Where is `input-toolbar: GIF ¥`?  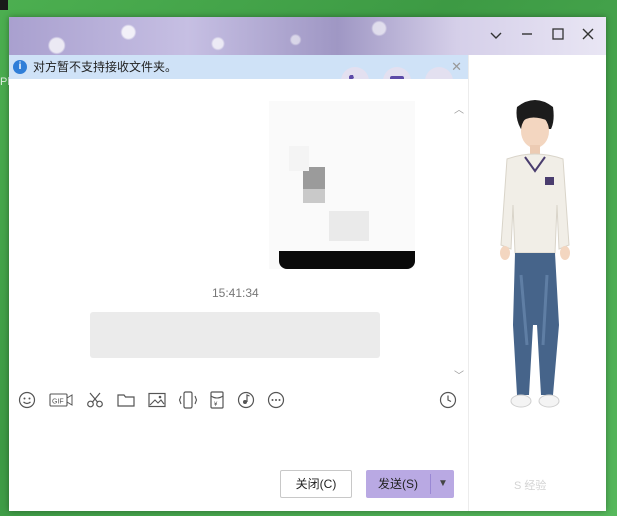 input-toolbar: GIF ¥ is located at coordinates (238, 400).